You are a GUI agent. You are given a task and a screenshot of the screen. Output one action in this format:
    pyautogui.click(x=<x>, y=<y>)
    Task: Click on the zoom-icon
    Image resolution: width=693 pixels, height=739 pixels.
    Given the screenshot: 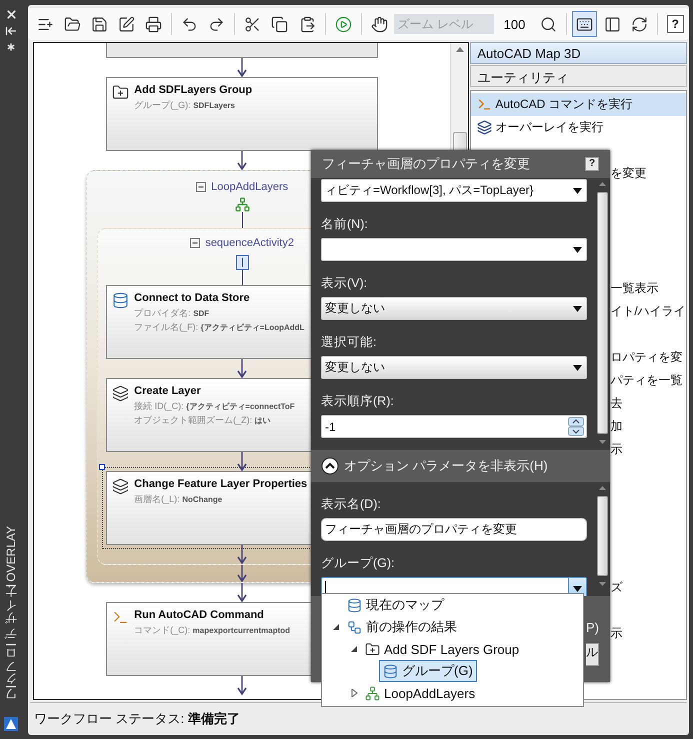 What is the action you would take?
    pyautogui.click(x=549, y=24)
    